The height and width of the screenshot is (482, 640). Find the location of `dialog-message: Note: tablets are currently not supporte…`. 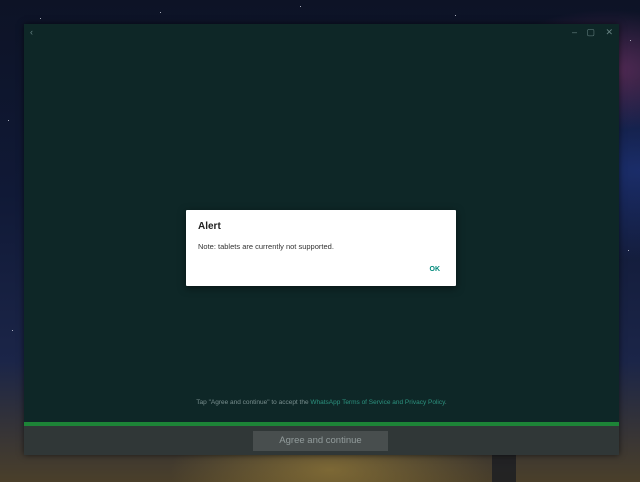

dialog-message: Note: tablets are currently not supporte… is located at coordinates (266, 246).